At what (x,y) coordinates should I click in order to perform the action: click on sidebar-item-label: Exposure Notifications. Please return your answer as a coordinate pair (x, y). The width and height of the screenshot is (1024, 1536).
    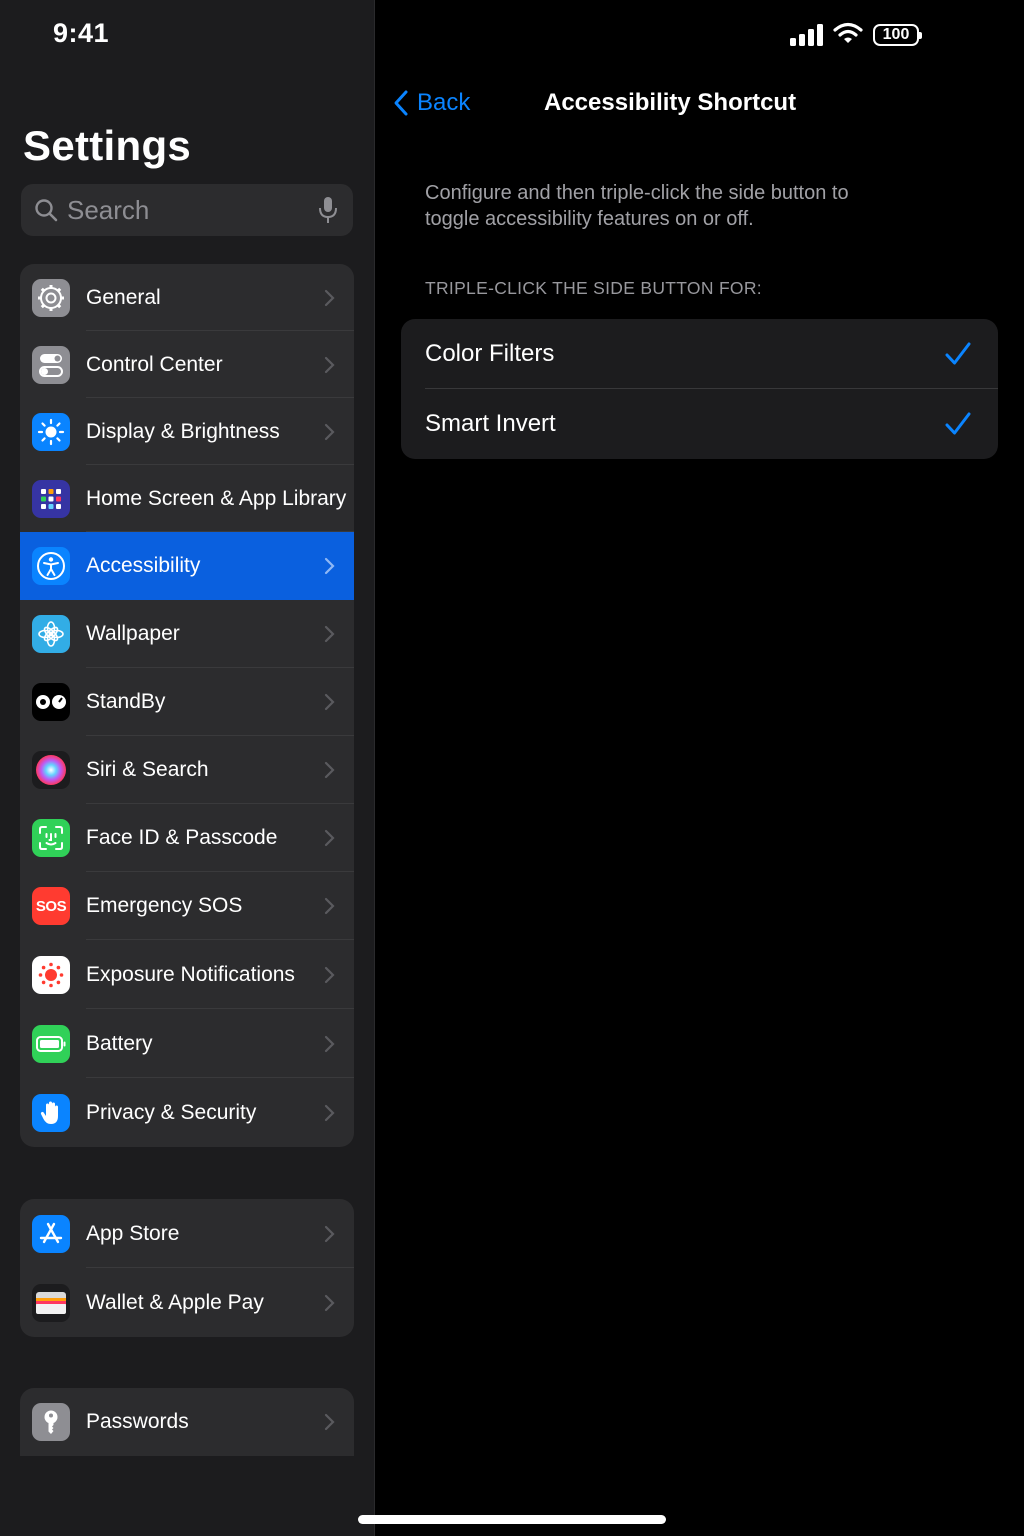
    Looking at the image, I should click on (190, 974).